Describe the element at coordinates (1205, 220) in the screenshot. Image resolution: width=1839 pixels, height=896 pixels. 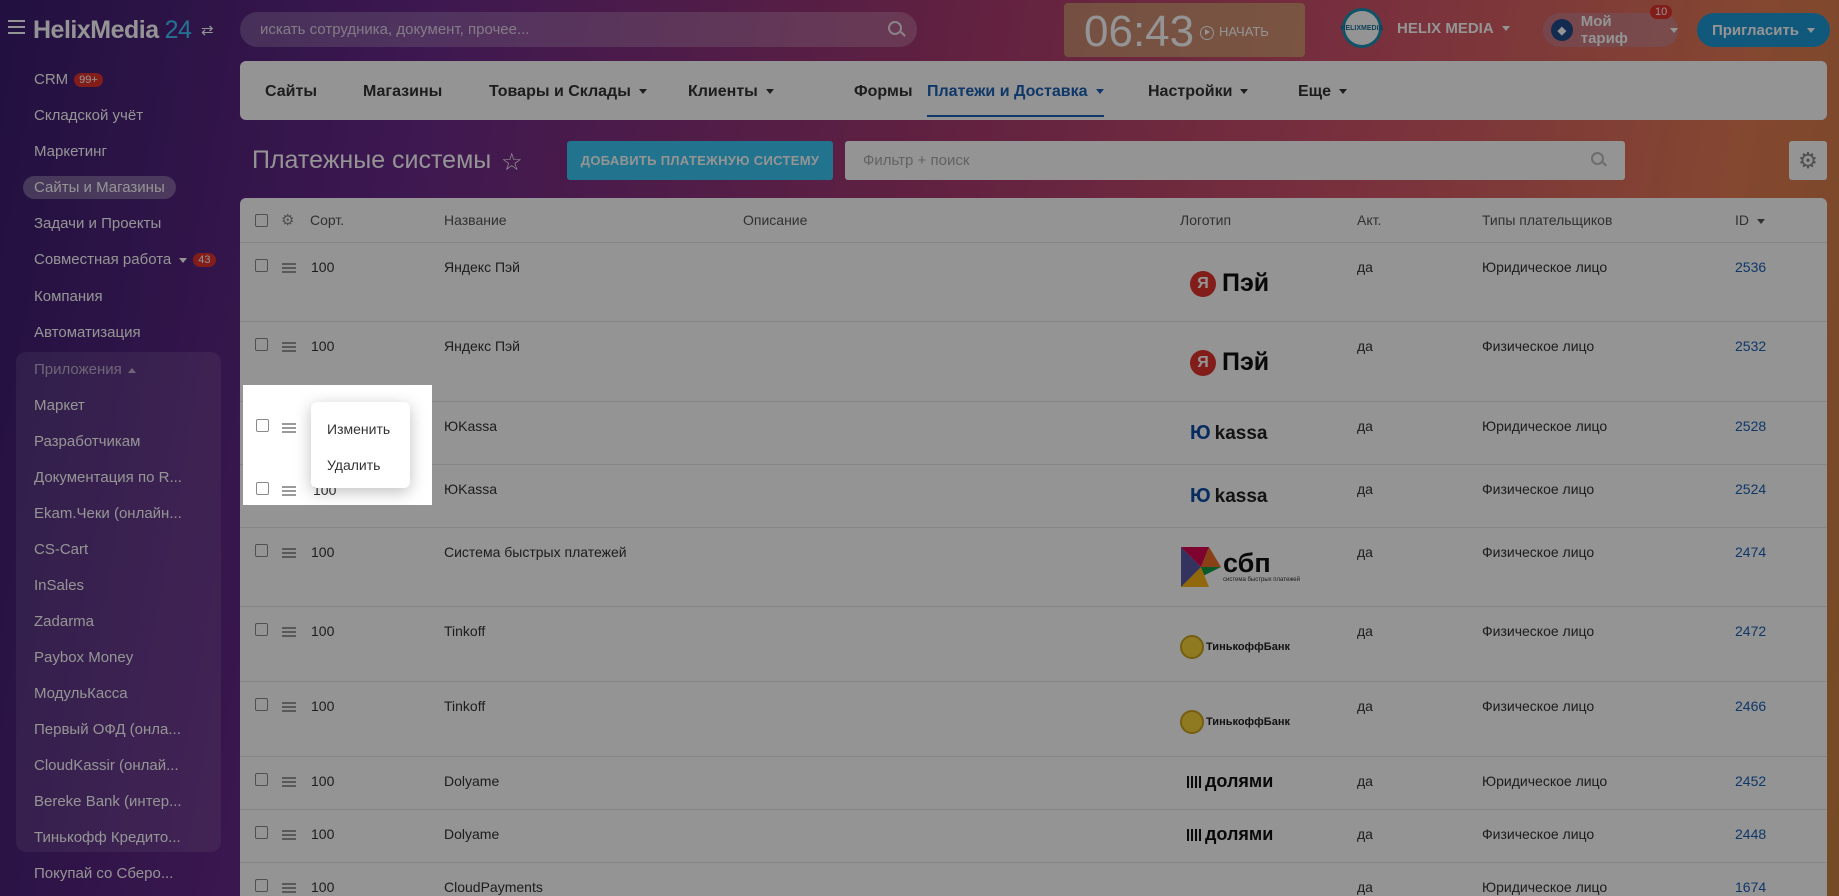
I see `col-logo: Логотип` at that location.